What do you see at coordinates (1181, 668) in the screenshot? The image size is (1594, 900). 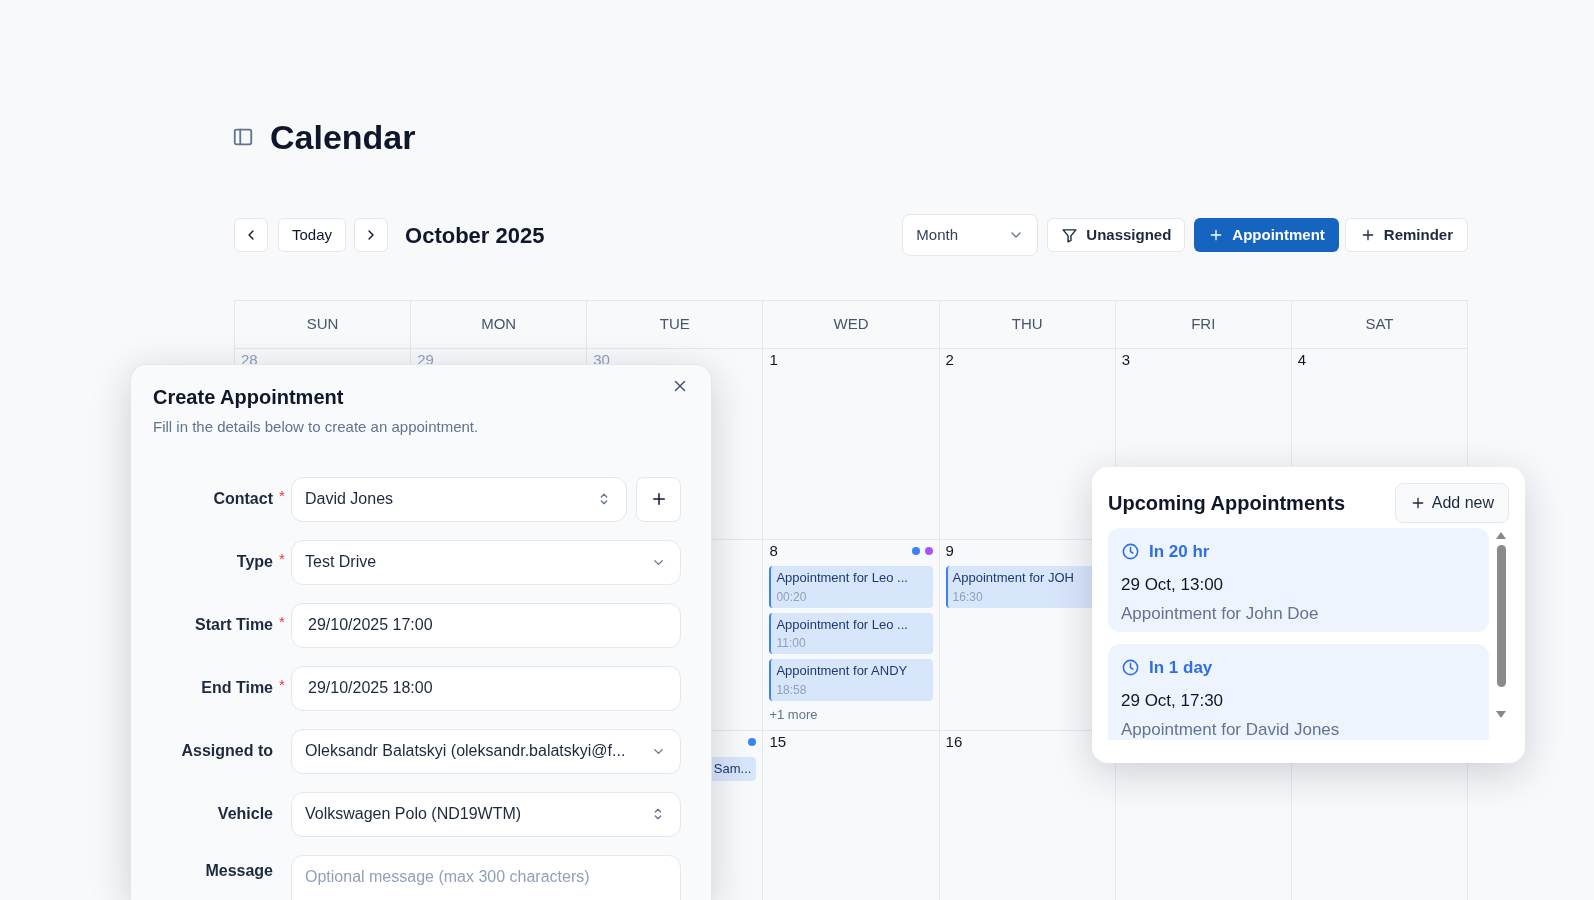 I see `relative-time: In 1 day` at bounding box center [1181, 668].